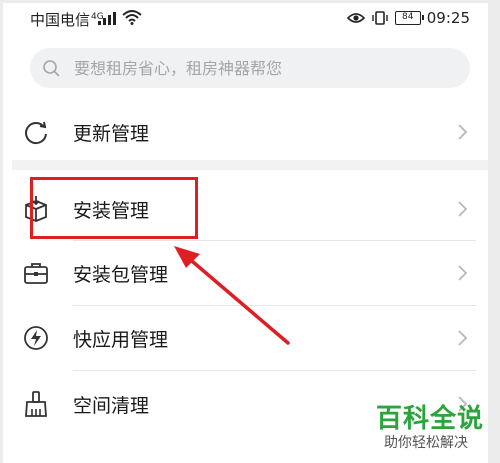 The height and width of the screenshot is (463, 500). Describe the element at coordinates (114, 208) in the screenshot. I see `highlight-box` at that location.